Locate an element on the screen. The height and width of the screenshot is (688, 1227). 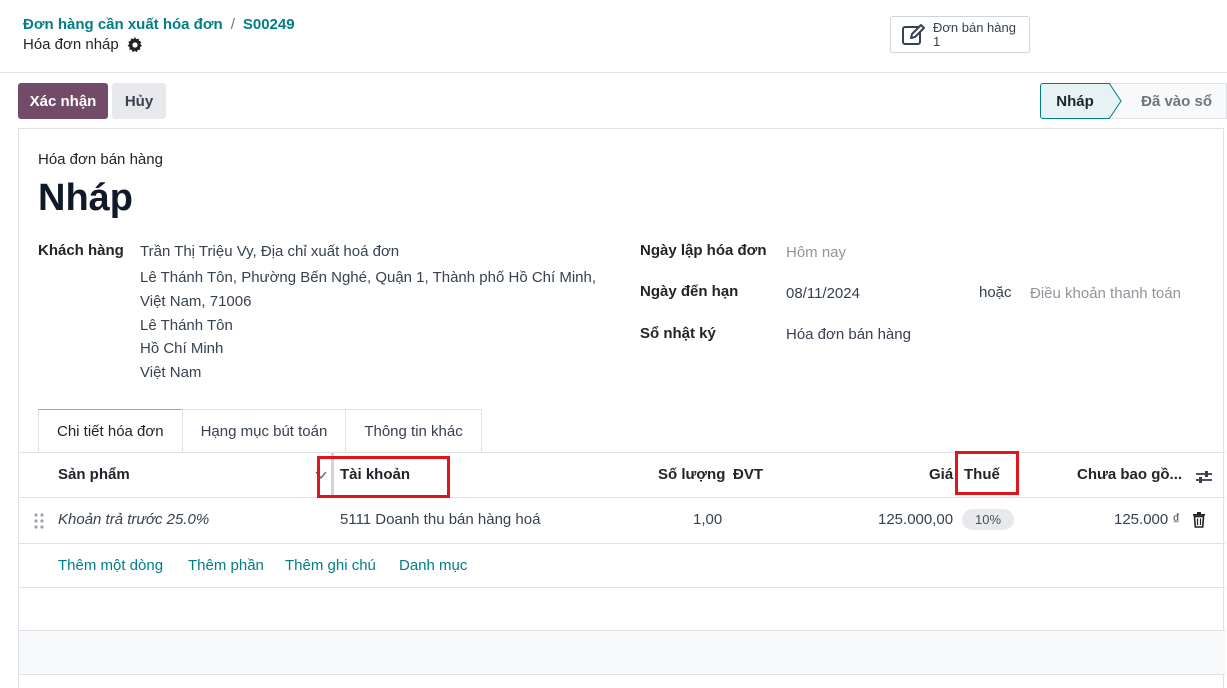
column-header-quantity: Số lượng is located at coordinates (691, 474).